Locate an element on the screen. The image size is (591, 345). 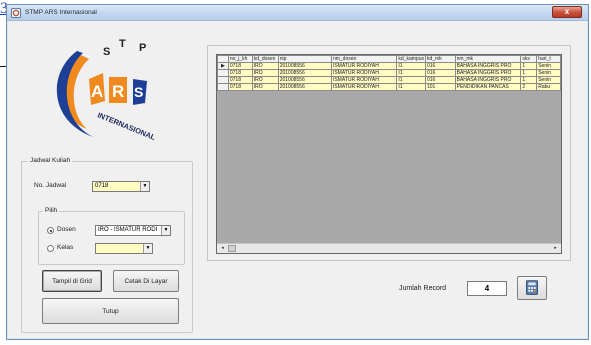
close-button: x is located at coordinates (567, 12).